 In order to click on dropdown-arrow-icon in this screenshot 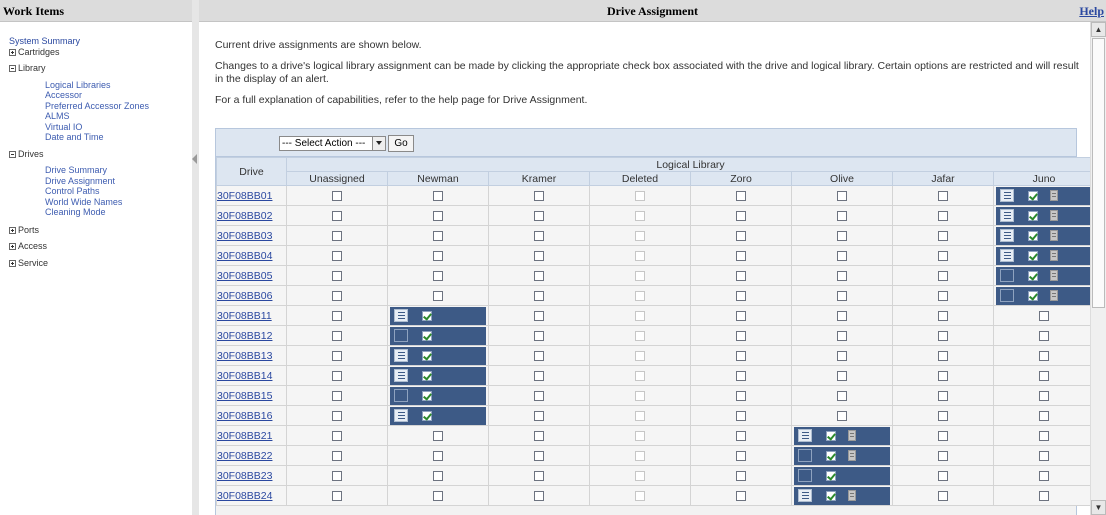, I will do `click(378, 143)`.